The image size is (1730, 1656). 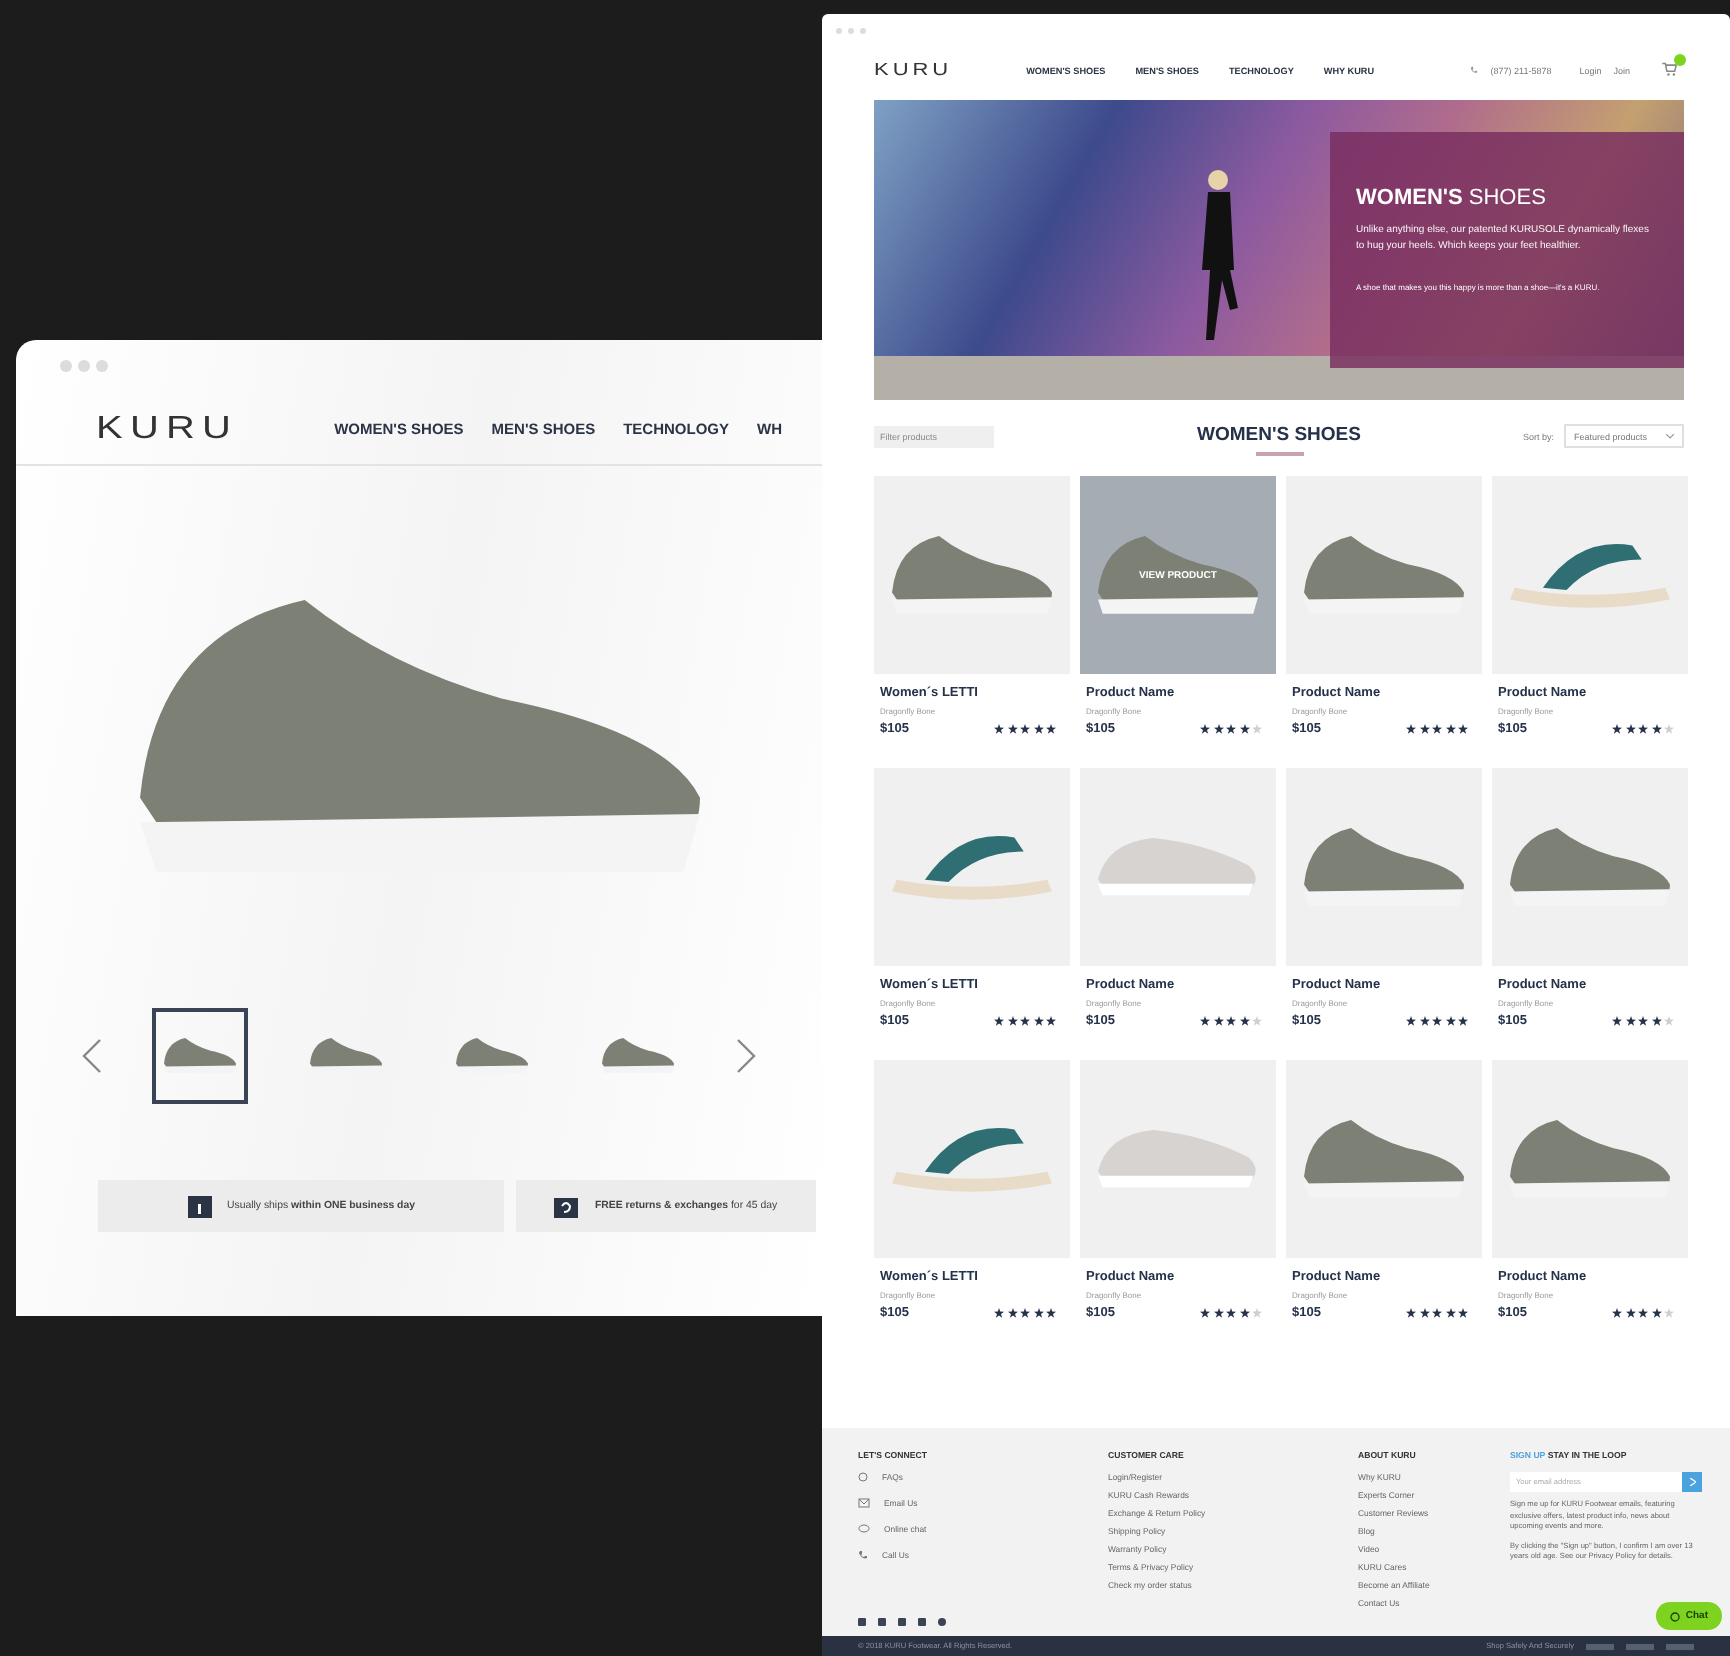 What do you see at coordinates (199, 1206) in the screenshot?
I see `calendar-icon` at bounding box center [199, 1206].